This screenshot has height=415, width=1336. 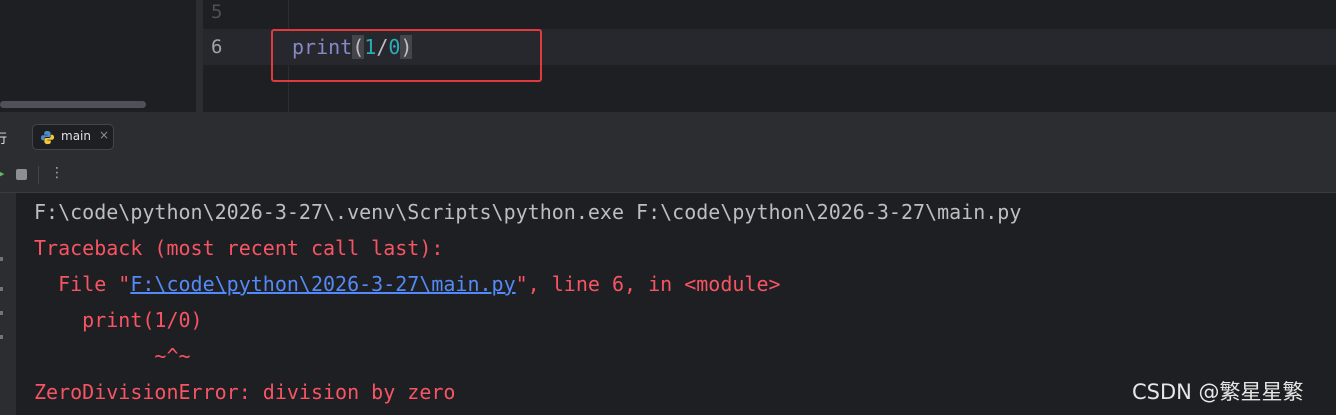 What do you see at coordinates (21, 174) in the screenshot?
I see `stop-icon` at bounding box center [21, 174].